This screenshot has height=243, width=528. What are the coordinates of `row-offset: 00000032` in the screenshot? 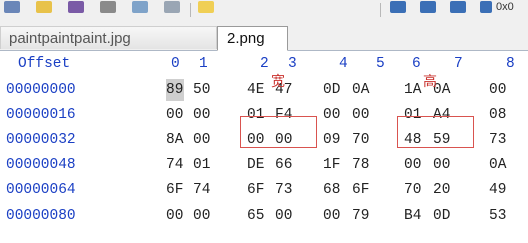 It's located at (41, 140).